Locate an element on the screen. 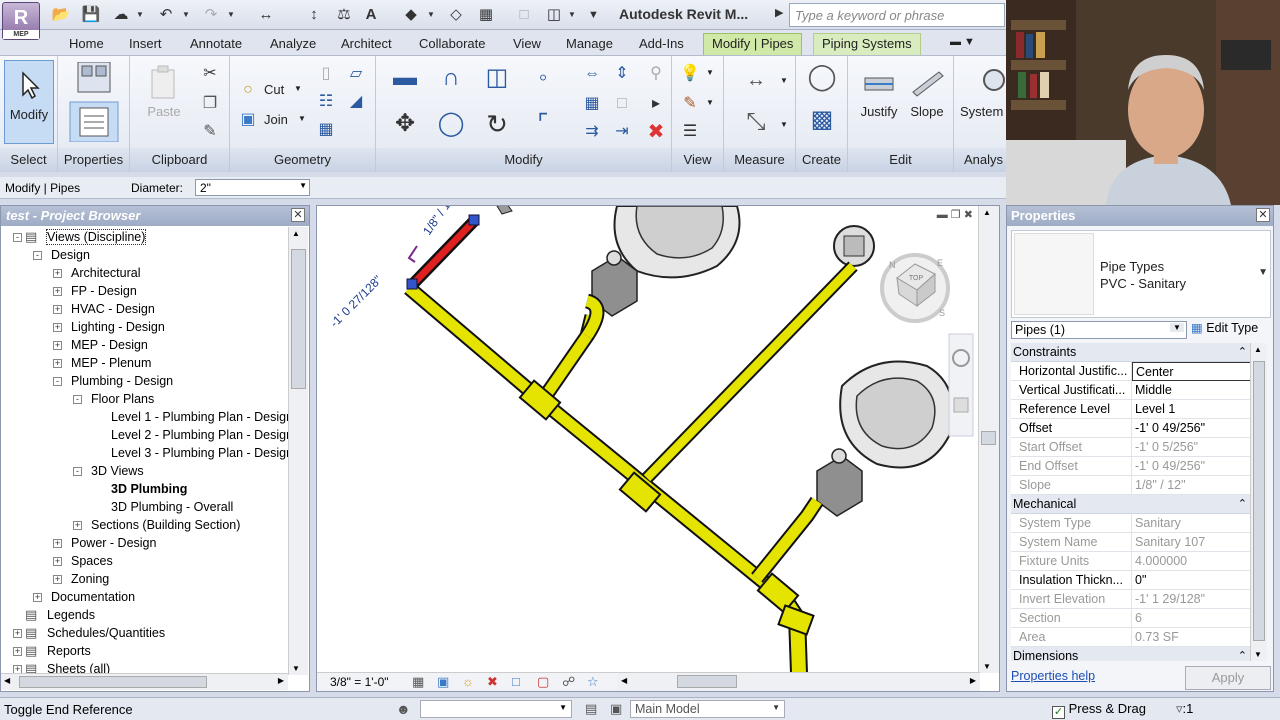 The height and width of the screenshot is (720, 1280). tree-node: HVAC - Design is located at coordinates (113, 309).